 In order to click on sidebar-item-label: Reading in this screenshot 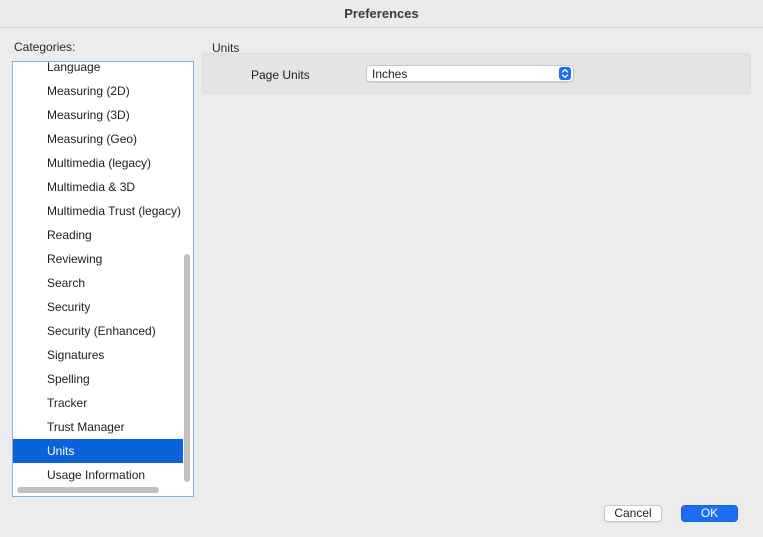, I will do `click(69, 235)`.